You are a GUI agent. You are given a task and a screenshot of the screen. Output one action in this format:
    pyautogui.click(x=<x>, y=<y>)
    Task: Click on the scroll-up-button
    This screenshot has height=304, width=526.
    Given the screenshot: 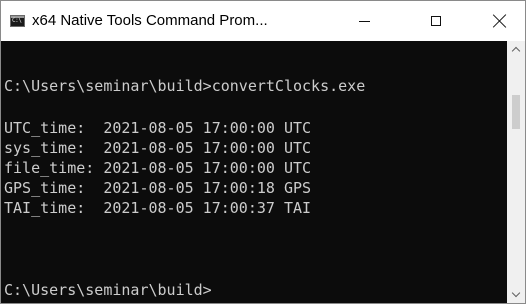 What is the action you would take?
    pyautogui.click(x=516, y=49)
    